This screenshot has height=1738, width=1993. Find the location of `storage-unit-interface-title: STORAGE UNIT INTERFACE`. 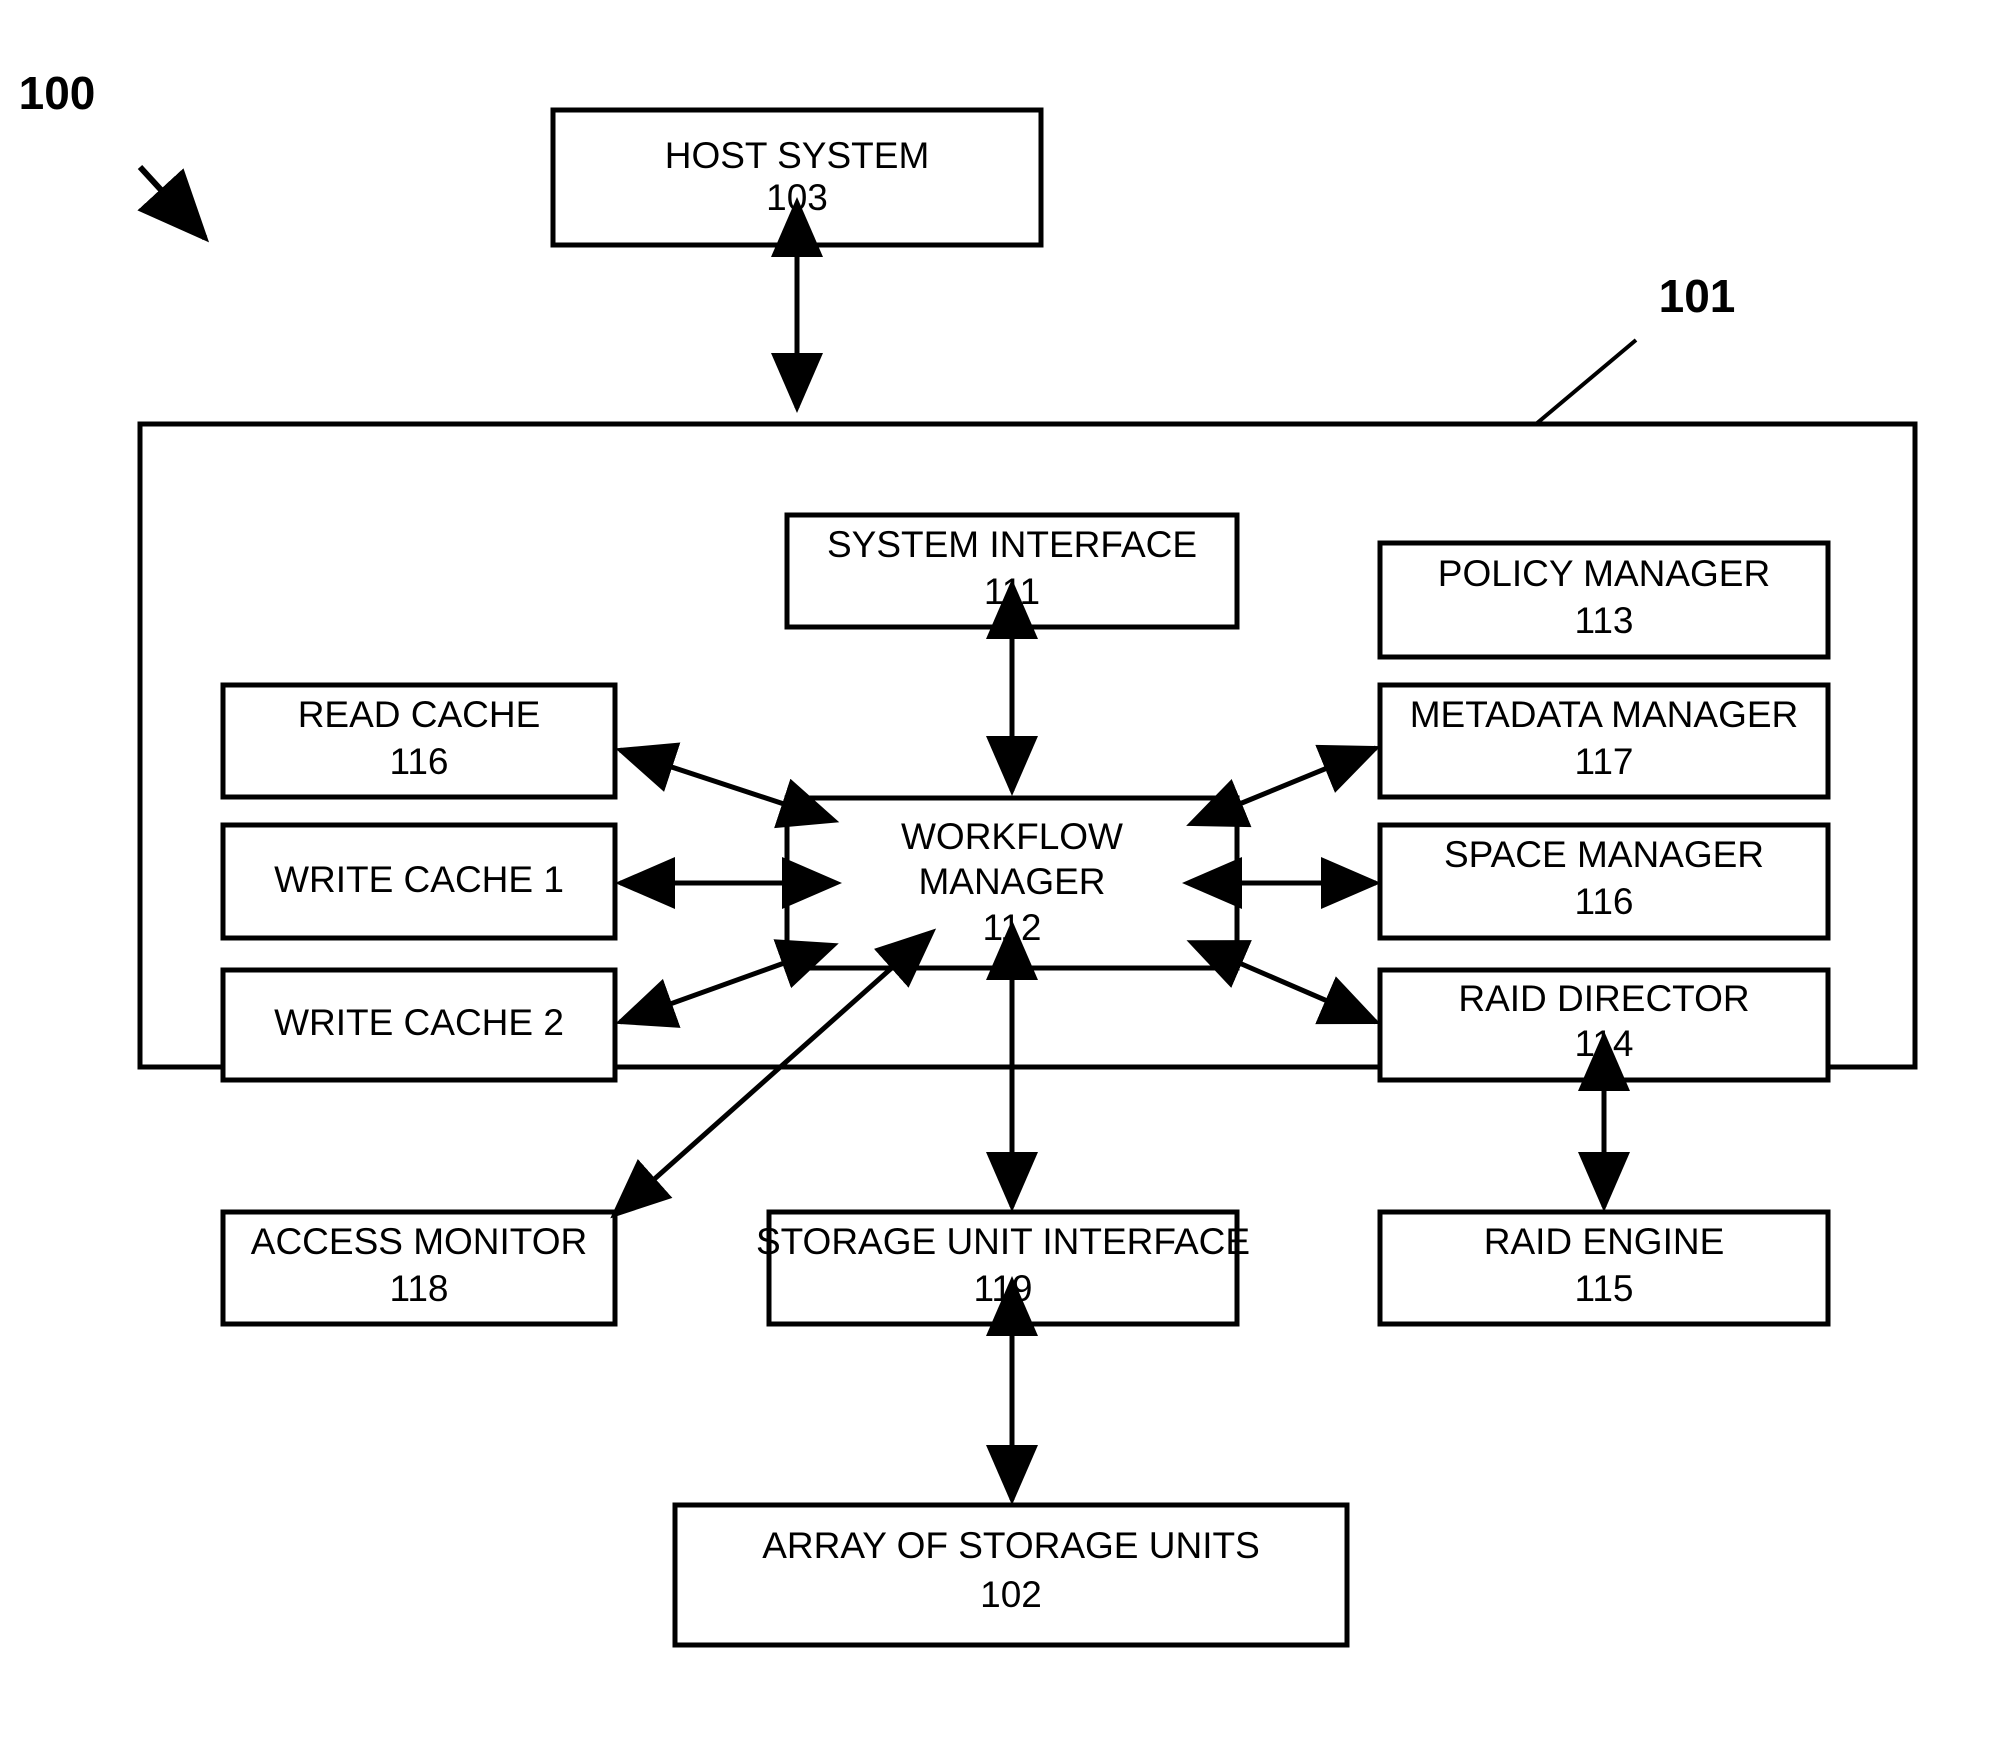

storage-unit-interface-title: STORAGE UNIT INTERFACE is located at coordinates (1003, 1241).